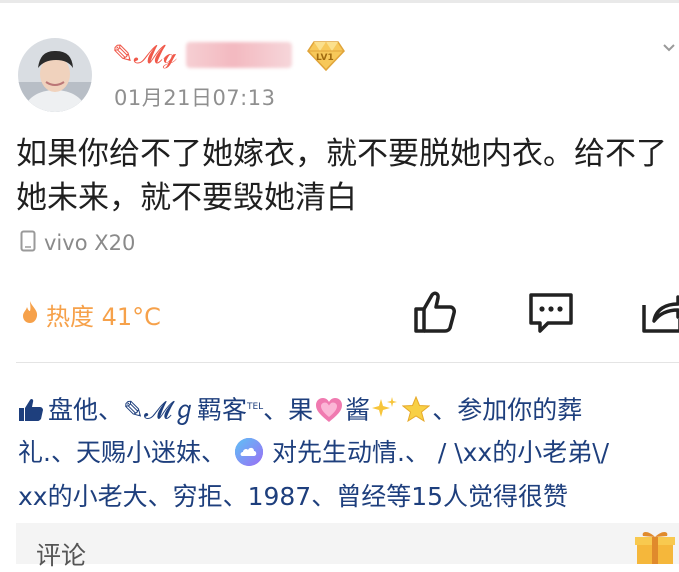 The image size is (679, 572). I want to click on username: ✎𝓜ℊ, so click(144, 55).